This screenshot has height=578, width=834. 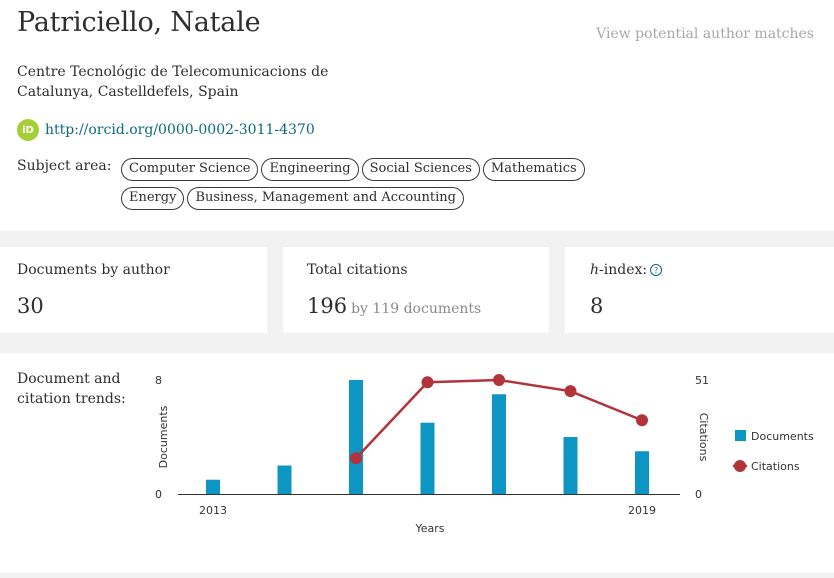 What do you see at coordinates (698, 494) in the screenshot?
I see `y-right-tick-label: 0` at bounding box center [698, 494].